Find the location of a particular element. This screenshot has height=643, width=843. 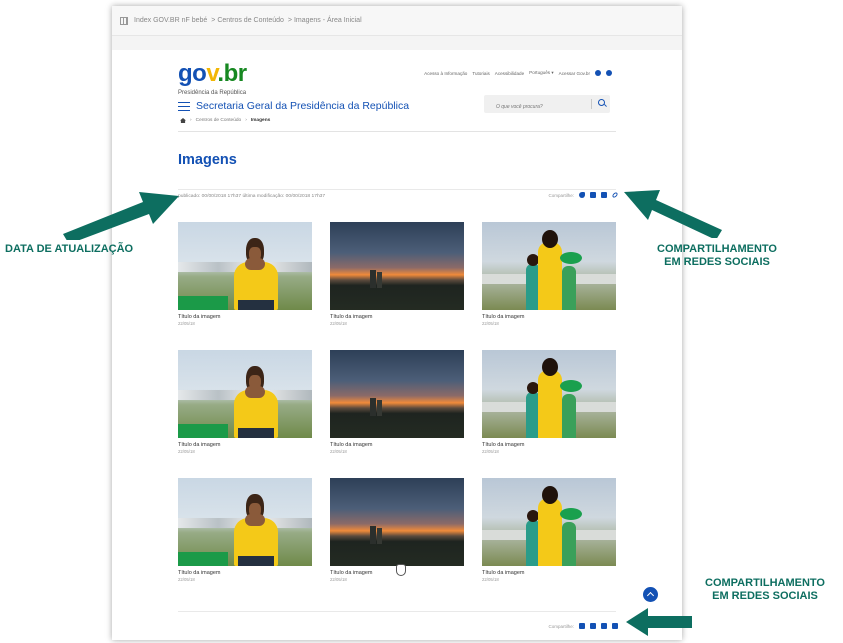

search-input is located at coordinates (534, 107).